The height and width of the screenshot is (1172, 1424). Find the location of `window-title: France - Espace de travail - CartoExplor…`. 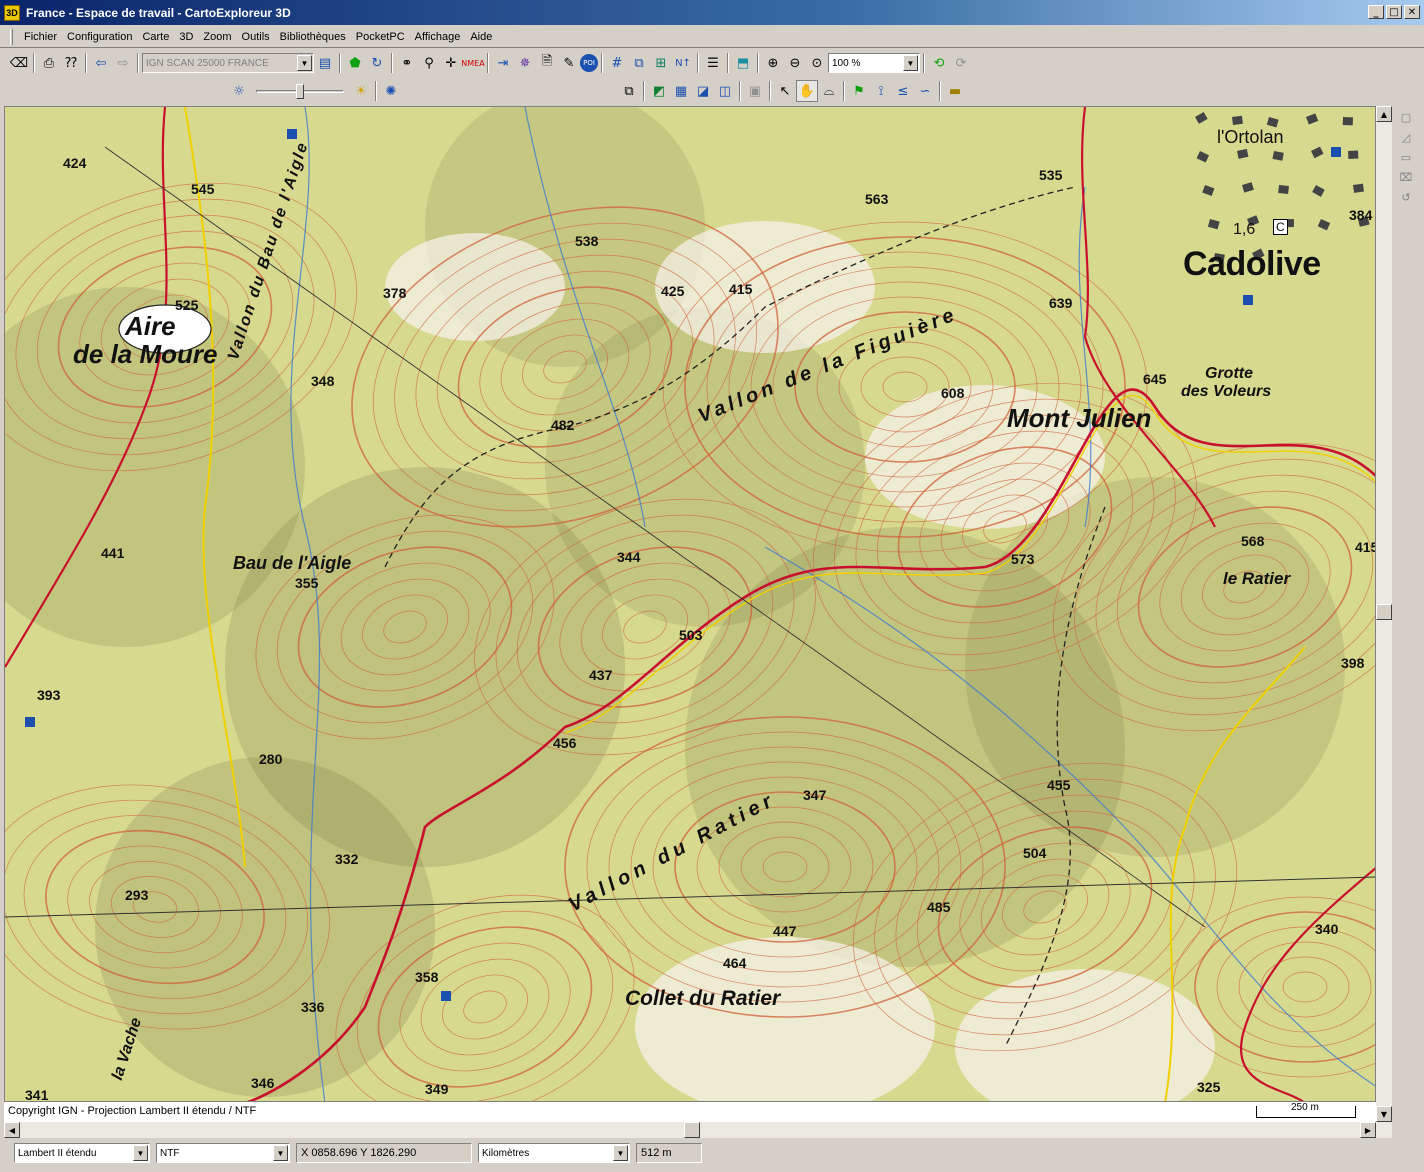

window-title: France - Espace de travail - CartoExplor… is located at coordinates (158, 12).